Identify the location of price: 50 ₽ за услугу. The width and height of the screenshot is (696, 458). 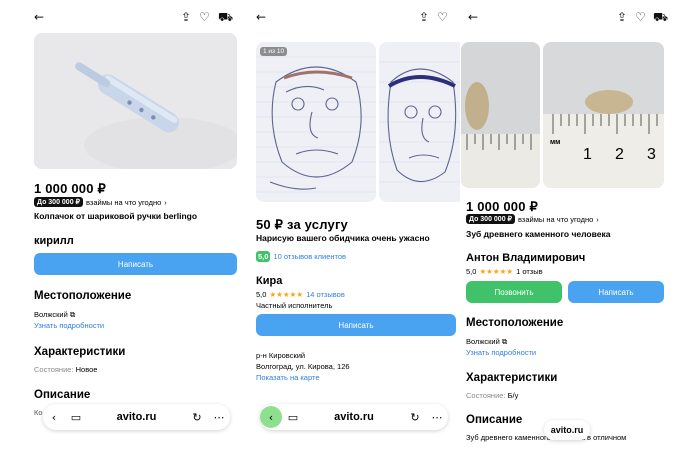
(302, 224).